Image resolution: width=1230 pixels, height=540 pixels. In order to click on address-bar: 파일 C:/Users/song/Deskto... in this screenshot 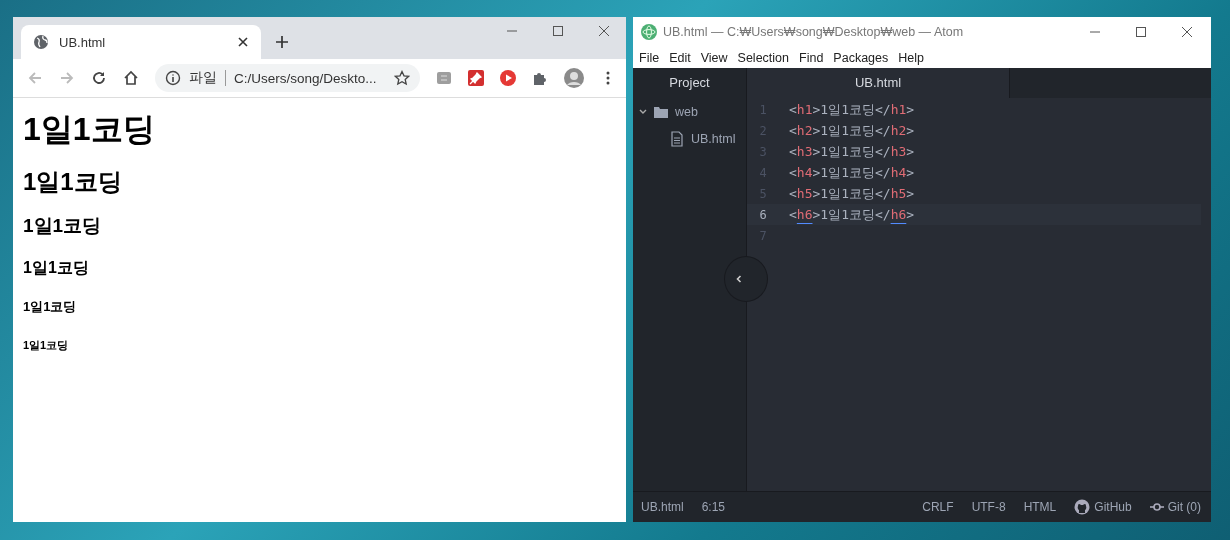, I will do `click(287, 78)`.